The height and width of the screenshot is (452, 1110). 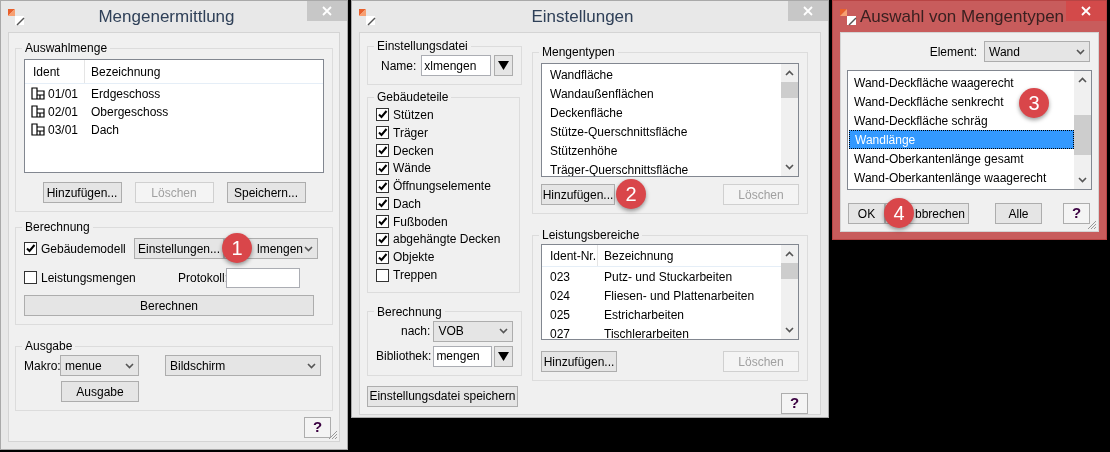 What do you see at coordinates (661, 314) in the screenshot?
I see `list-row: 025 Estricharbeiten` at bounding box center [661, 314].